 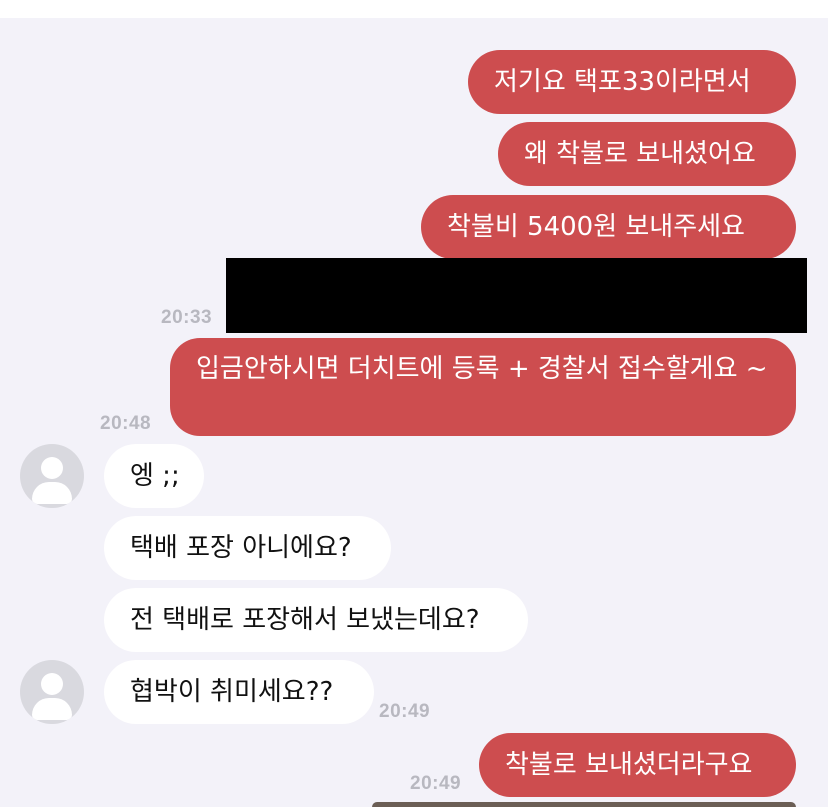 What do you see at coordinates (637, 765) in the screenshot?
I see `outgoing-message-bubble: 착불로 보내셨더라구요` at bounding box center [637, 765].